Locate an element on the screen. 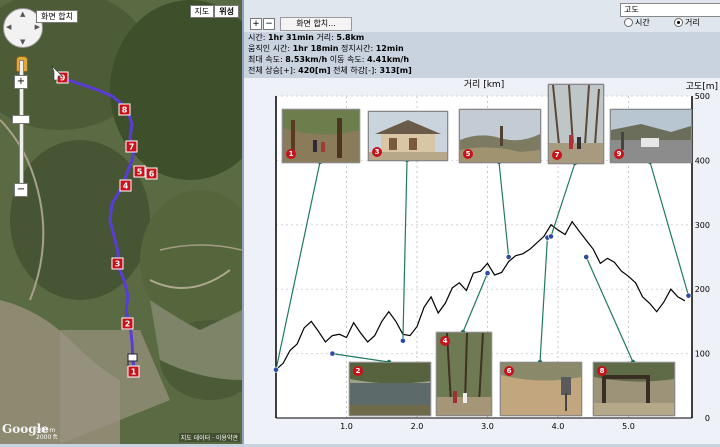 The height and width of the screenshot is (447, 720). zoom-slider-thumb is located at coordinates (21, 119).